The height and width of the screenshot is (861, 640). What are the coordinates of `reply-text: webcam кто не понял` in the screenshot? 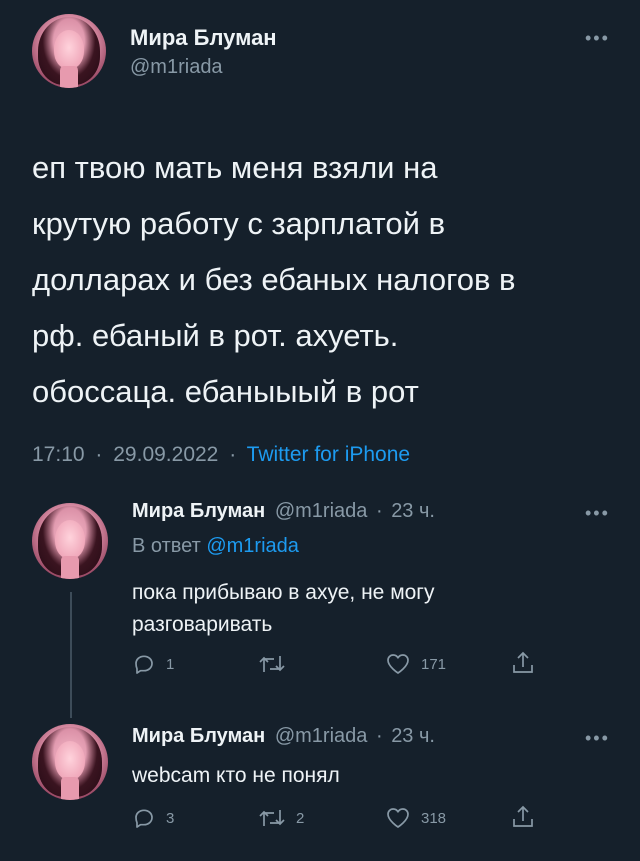 It's located at (236, 776).